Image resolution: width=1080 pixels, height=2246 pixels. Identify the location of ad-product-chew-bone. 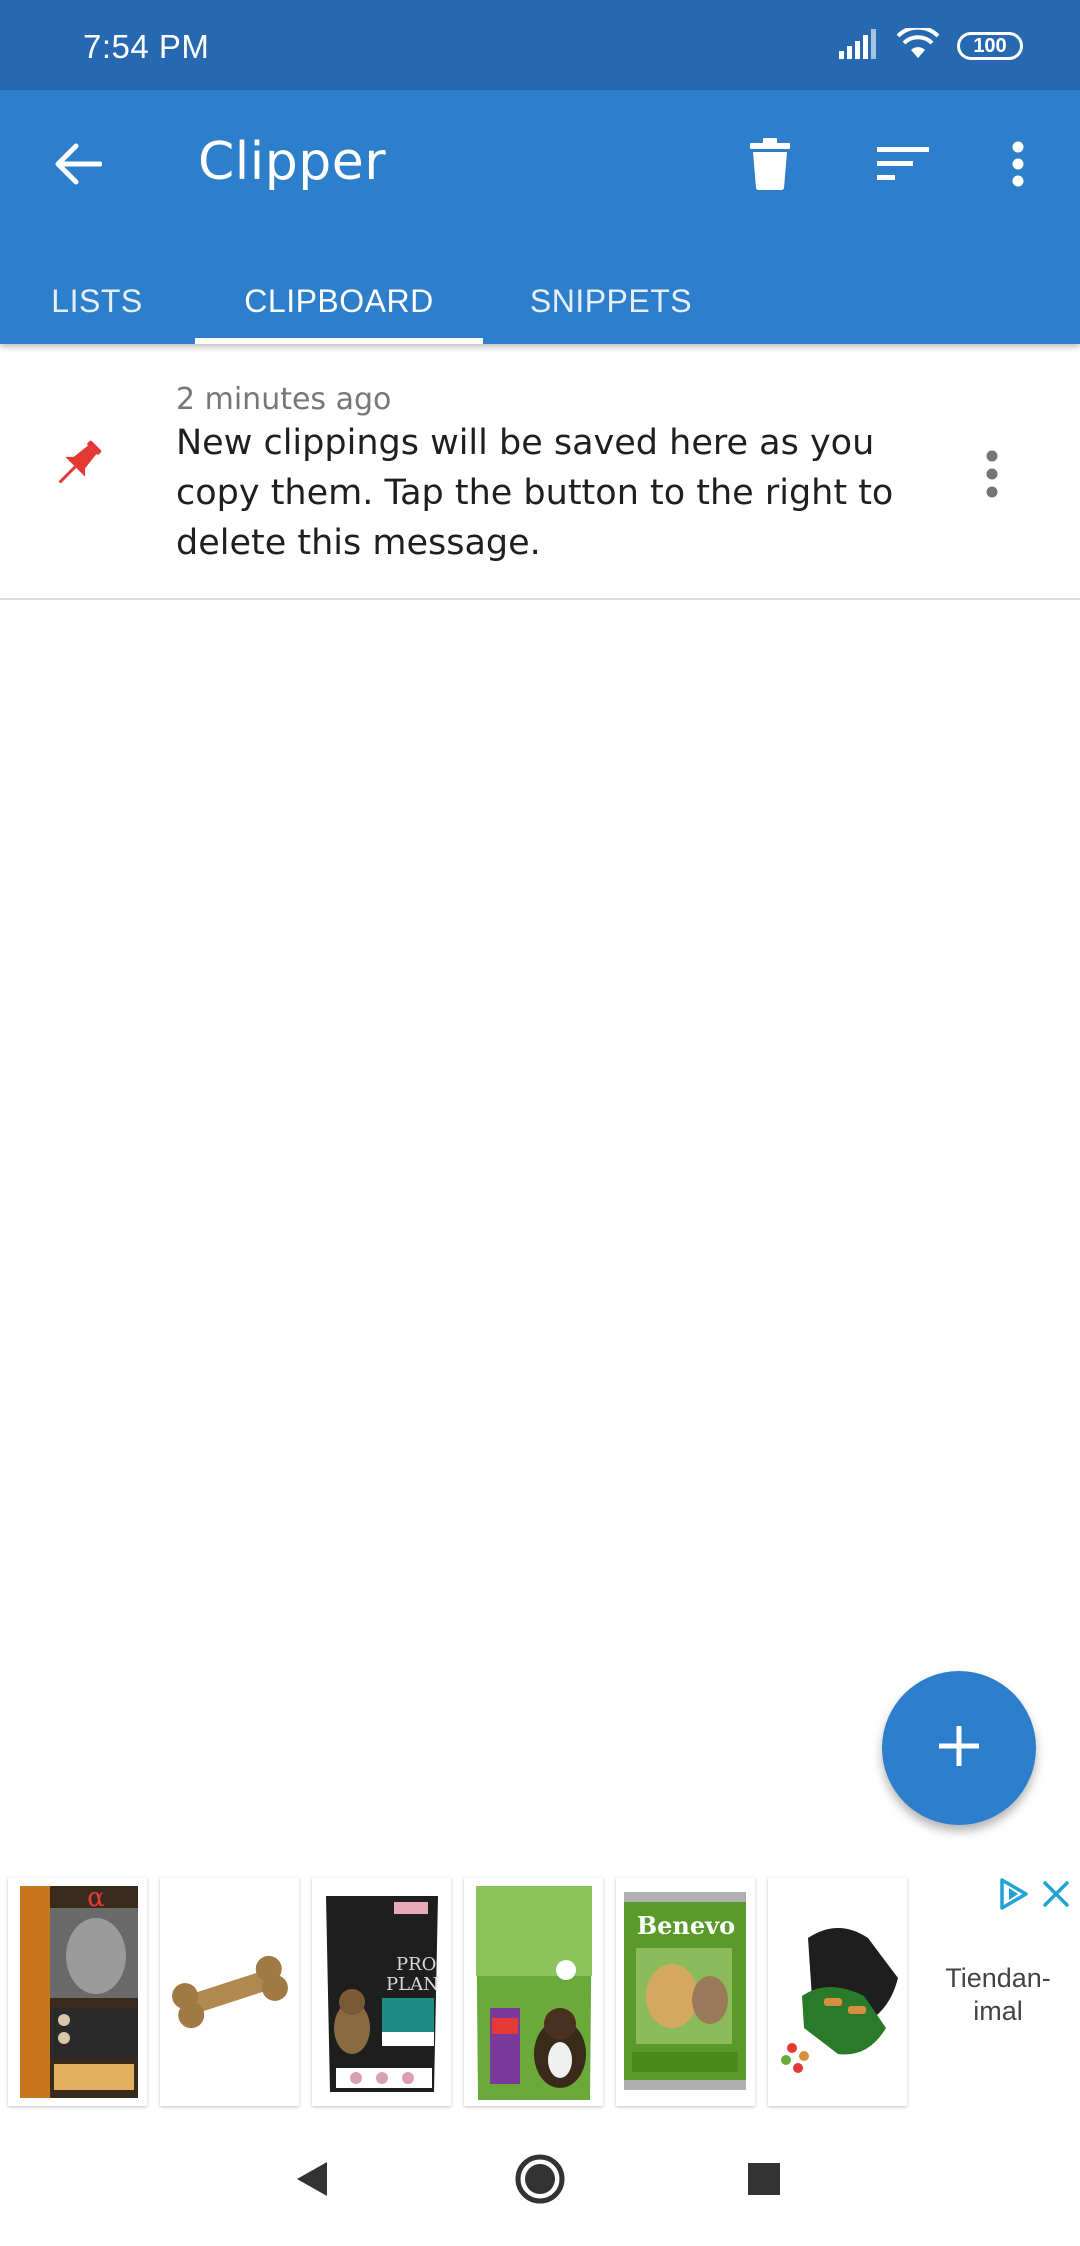
(229, 1992).